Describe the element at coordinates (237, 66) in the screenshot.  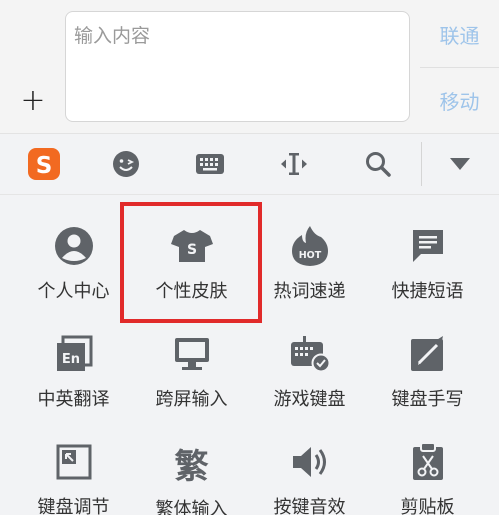
I see `text-input: 输入内容` at that location.